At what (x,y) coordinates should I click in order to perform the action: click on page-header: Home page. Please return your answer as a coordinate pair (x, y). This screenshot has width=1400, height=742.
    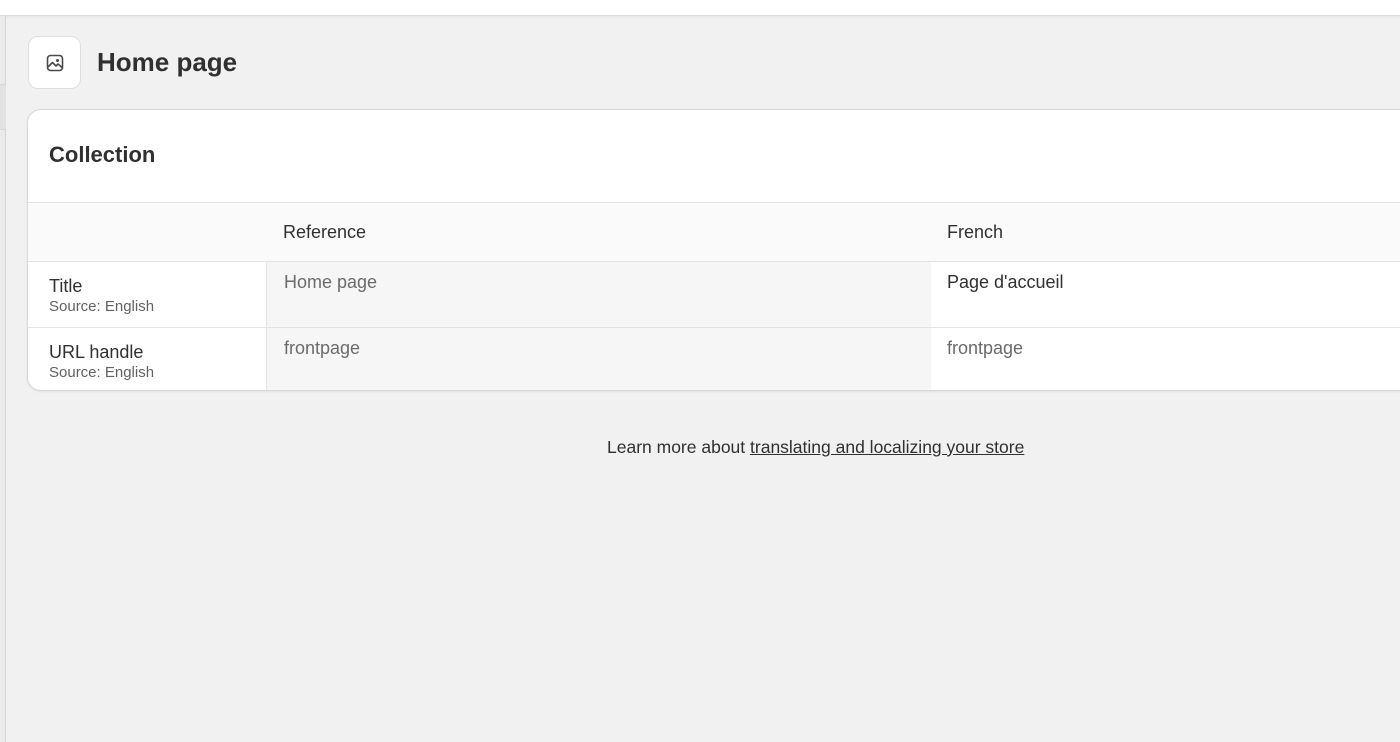
    Looking at the image, I should click on (132, 62).